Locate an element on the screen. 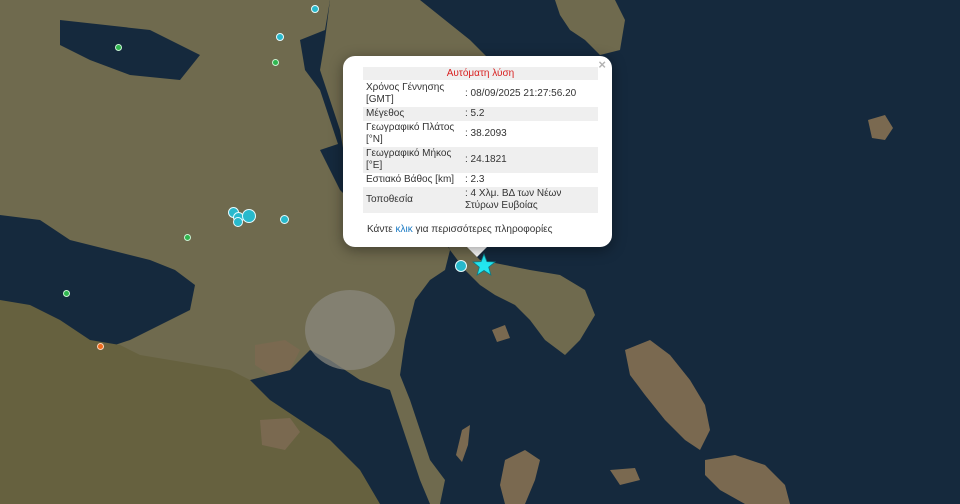  row-label: Χρόνος Γέννησης [GMT] is located at coordinates (405, 93).